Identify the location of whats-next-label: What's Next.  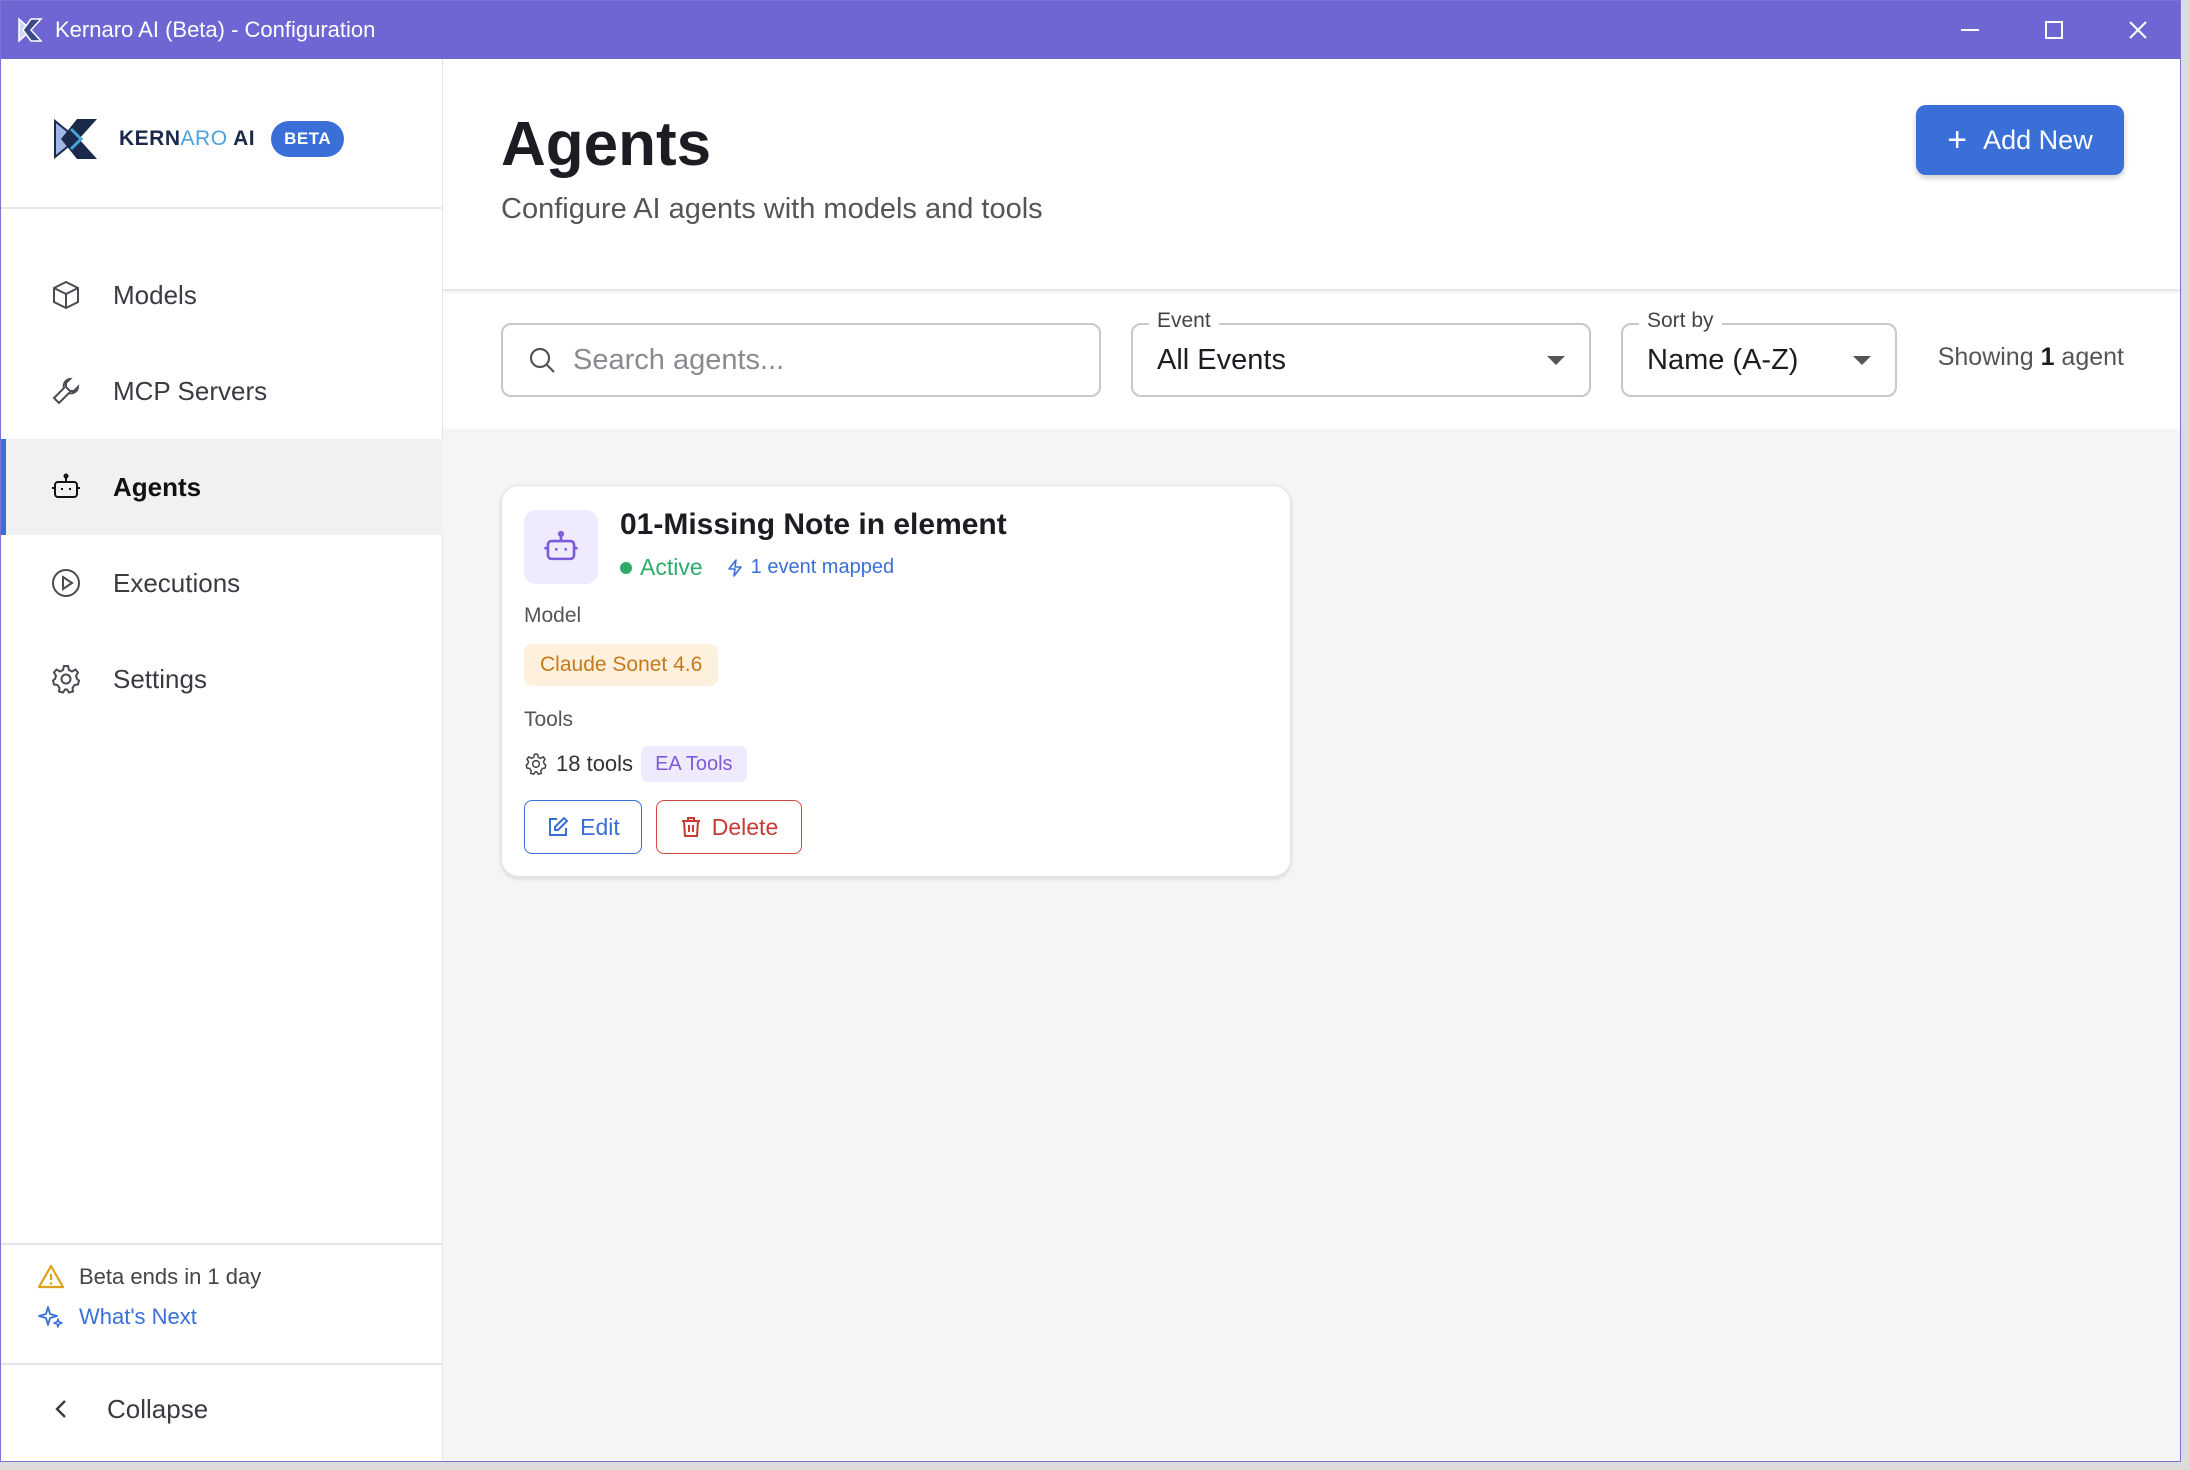
(138, 1316).